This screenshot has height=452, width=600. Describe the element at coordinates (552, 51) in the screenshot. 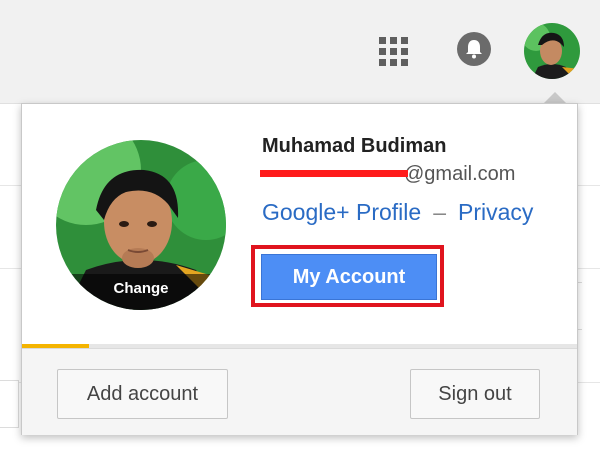

I see `account-avatar-icon` at that location.